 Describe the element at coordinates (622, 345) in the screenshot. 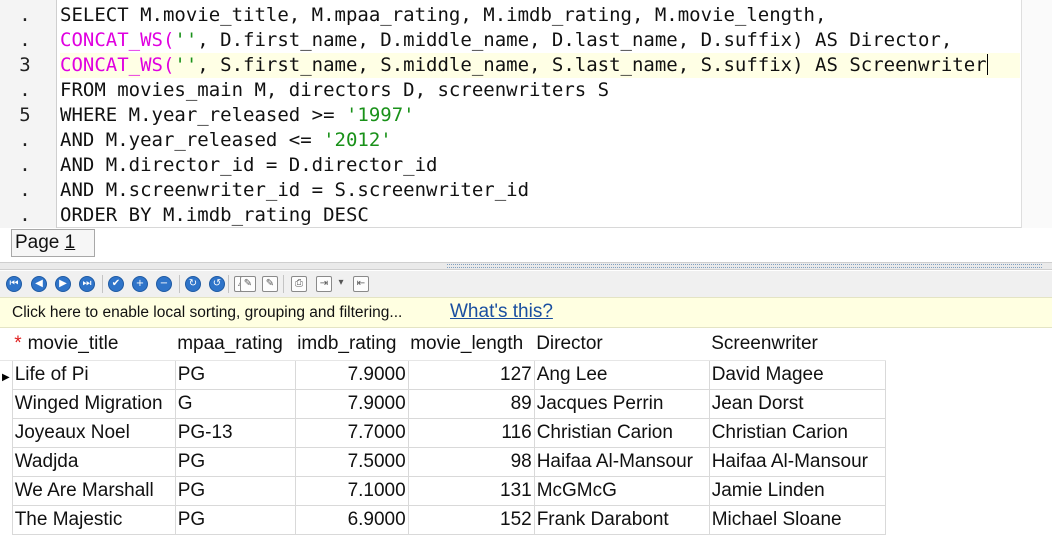

I see `column-header-director: Director` at that location.